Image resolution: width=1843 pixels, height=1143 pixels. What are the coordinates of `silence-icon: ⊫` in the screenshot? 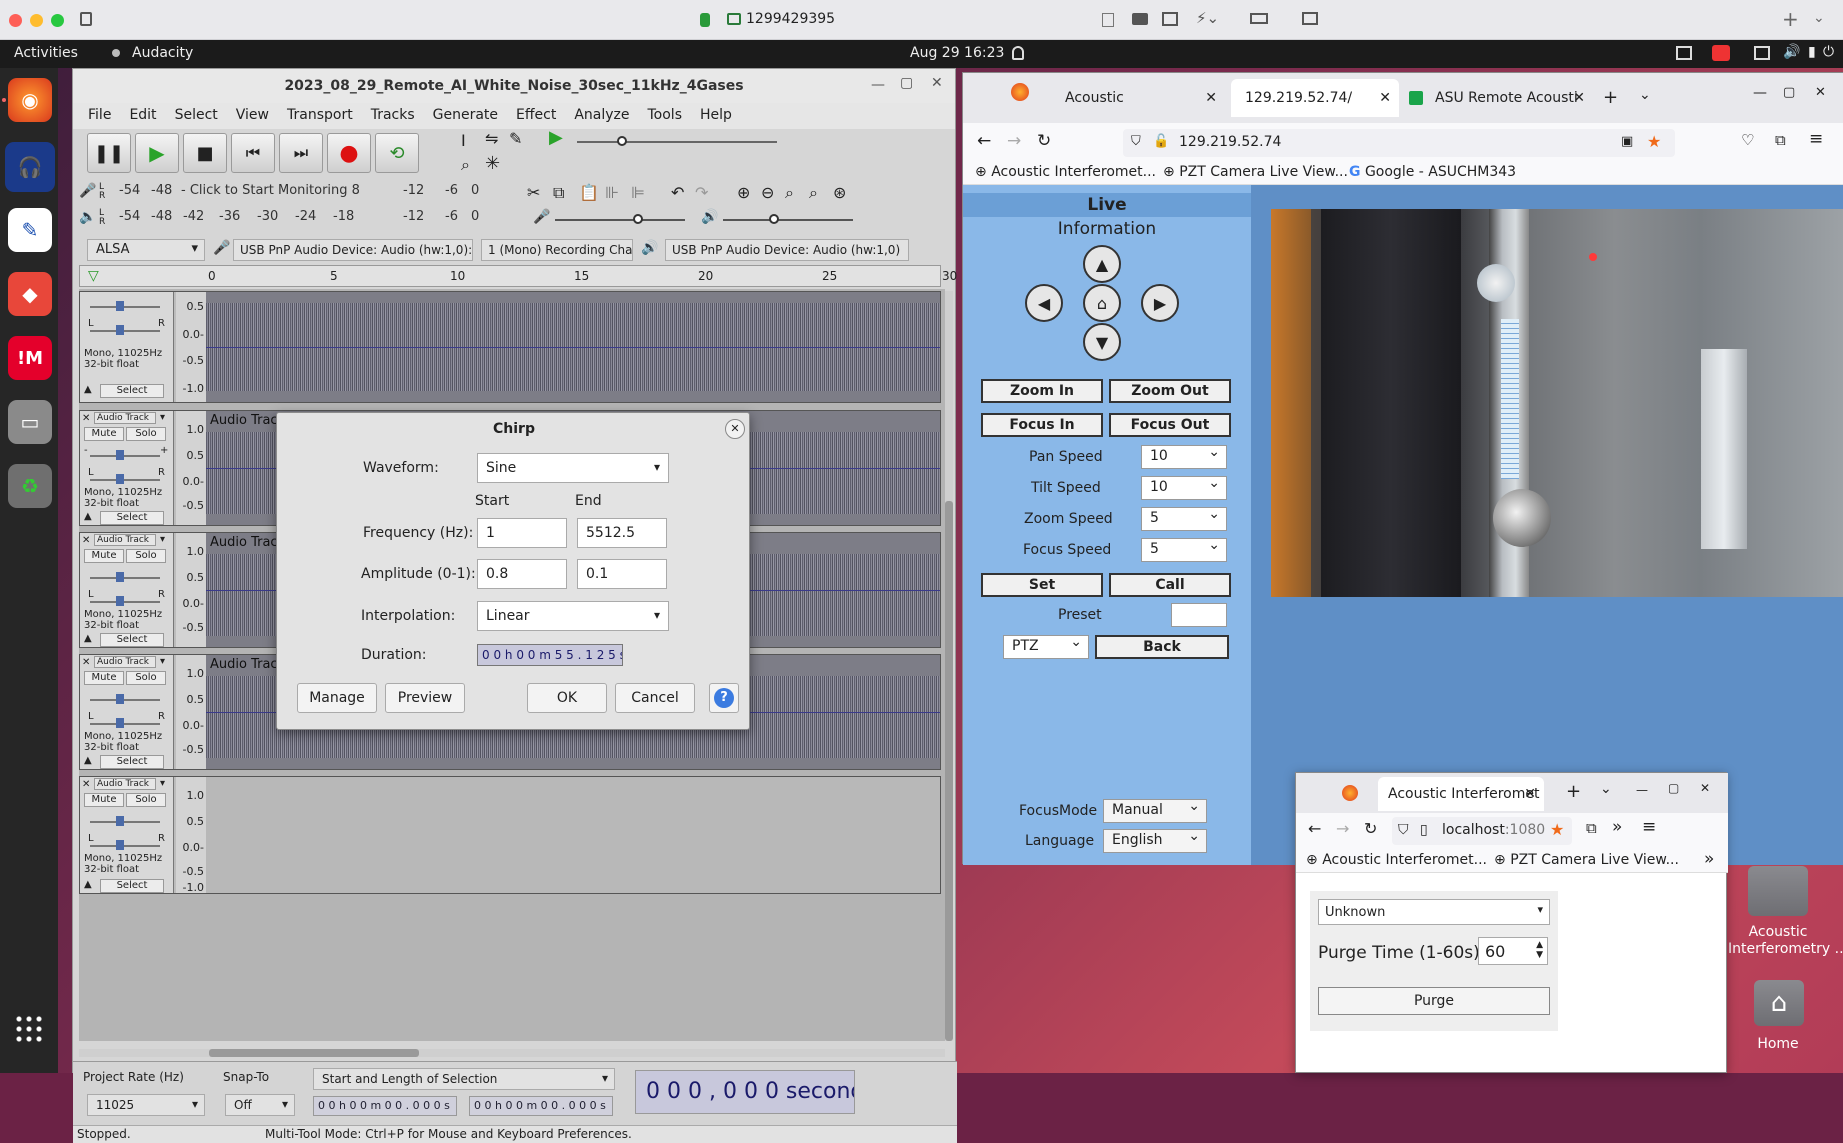 It's located at (638, 192).